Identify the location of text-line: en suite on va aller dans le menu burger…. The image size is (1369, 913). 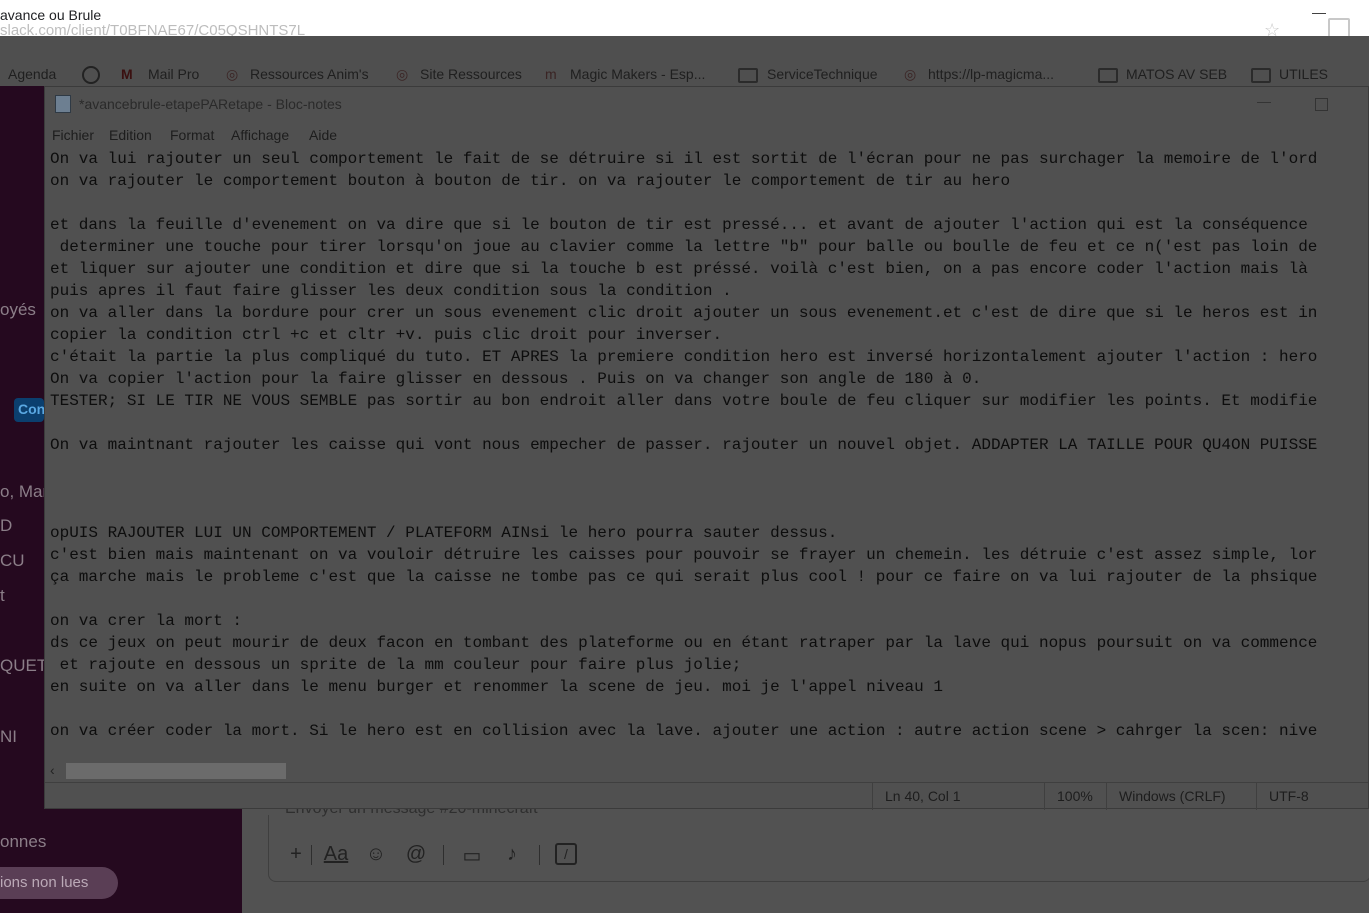
(496, 687).